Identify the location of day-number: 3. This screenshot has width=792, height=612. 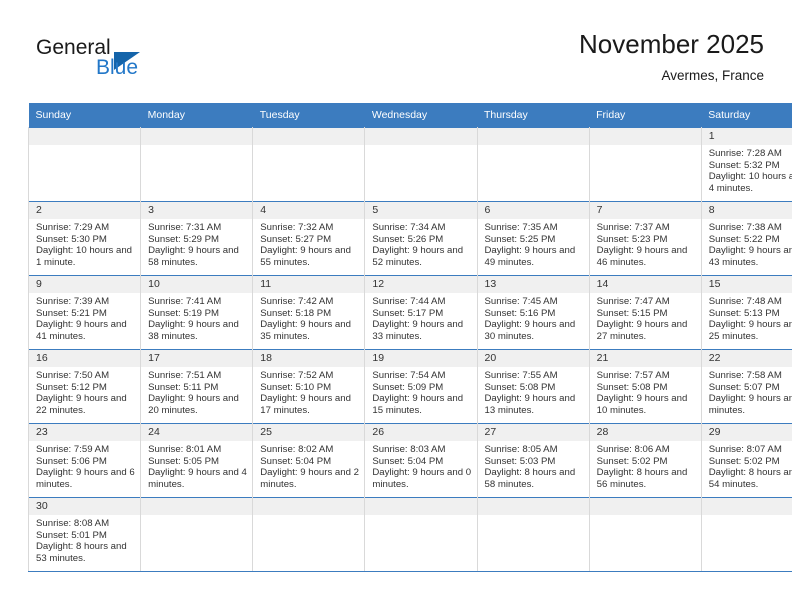
(197, 210).